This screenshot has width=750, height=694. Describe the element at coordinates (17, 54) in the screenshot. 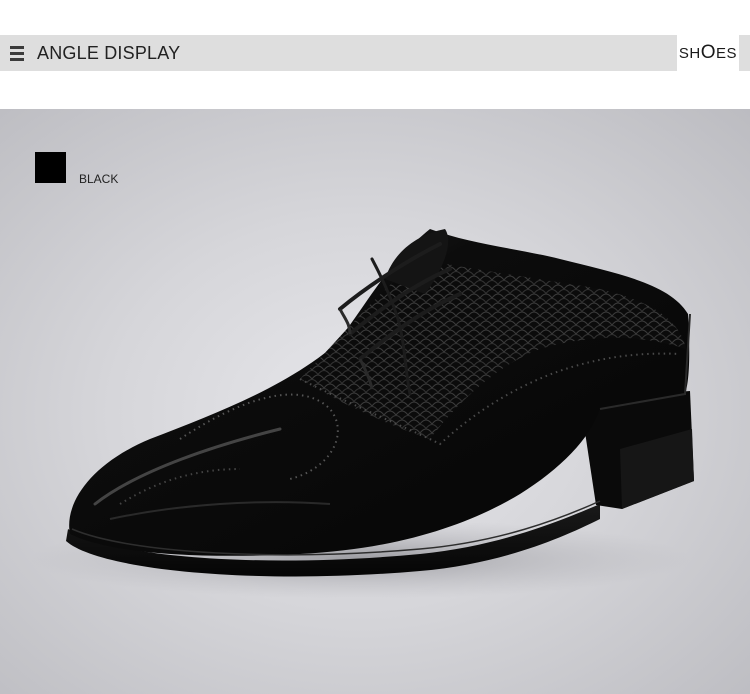

I see `menu-icon` at that location.